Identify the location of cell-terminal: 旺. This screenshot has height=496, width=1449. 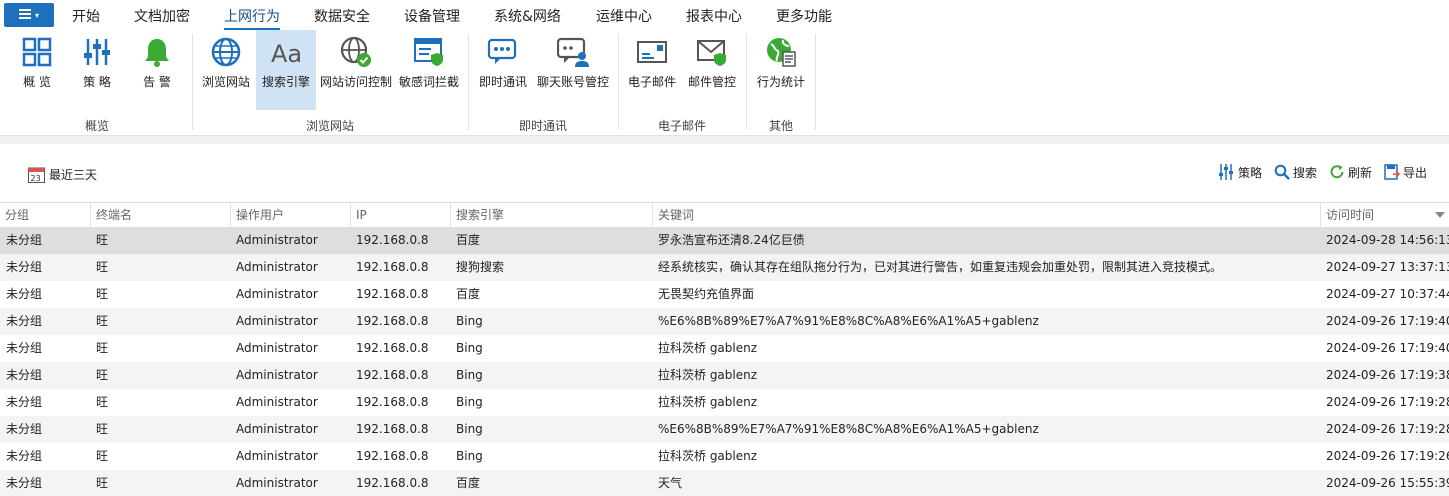
(102, 348).